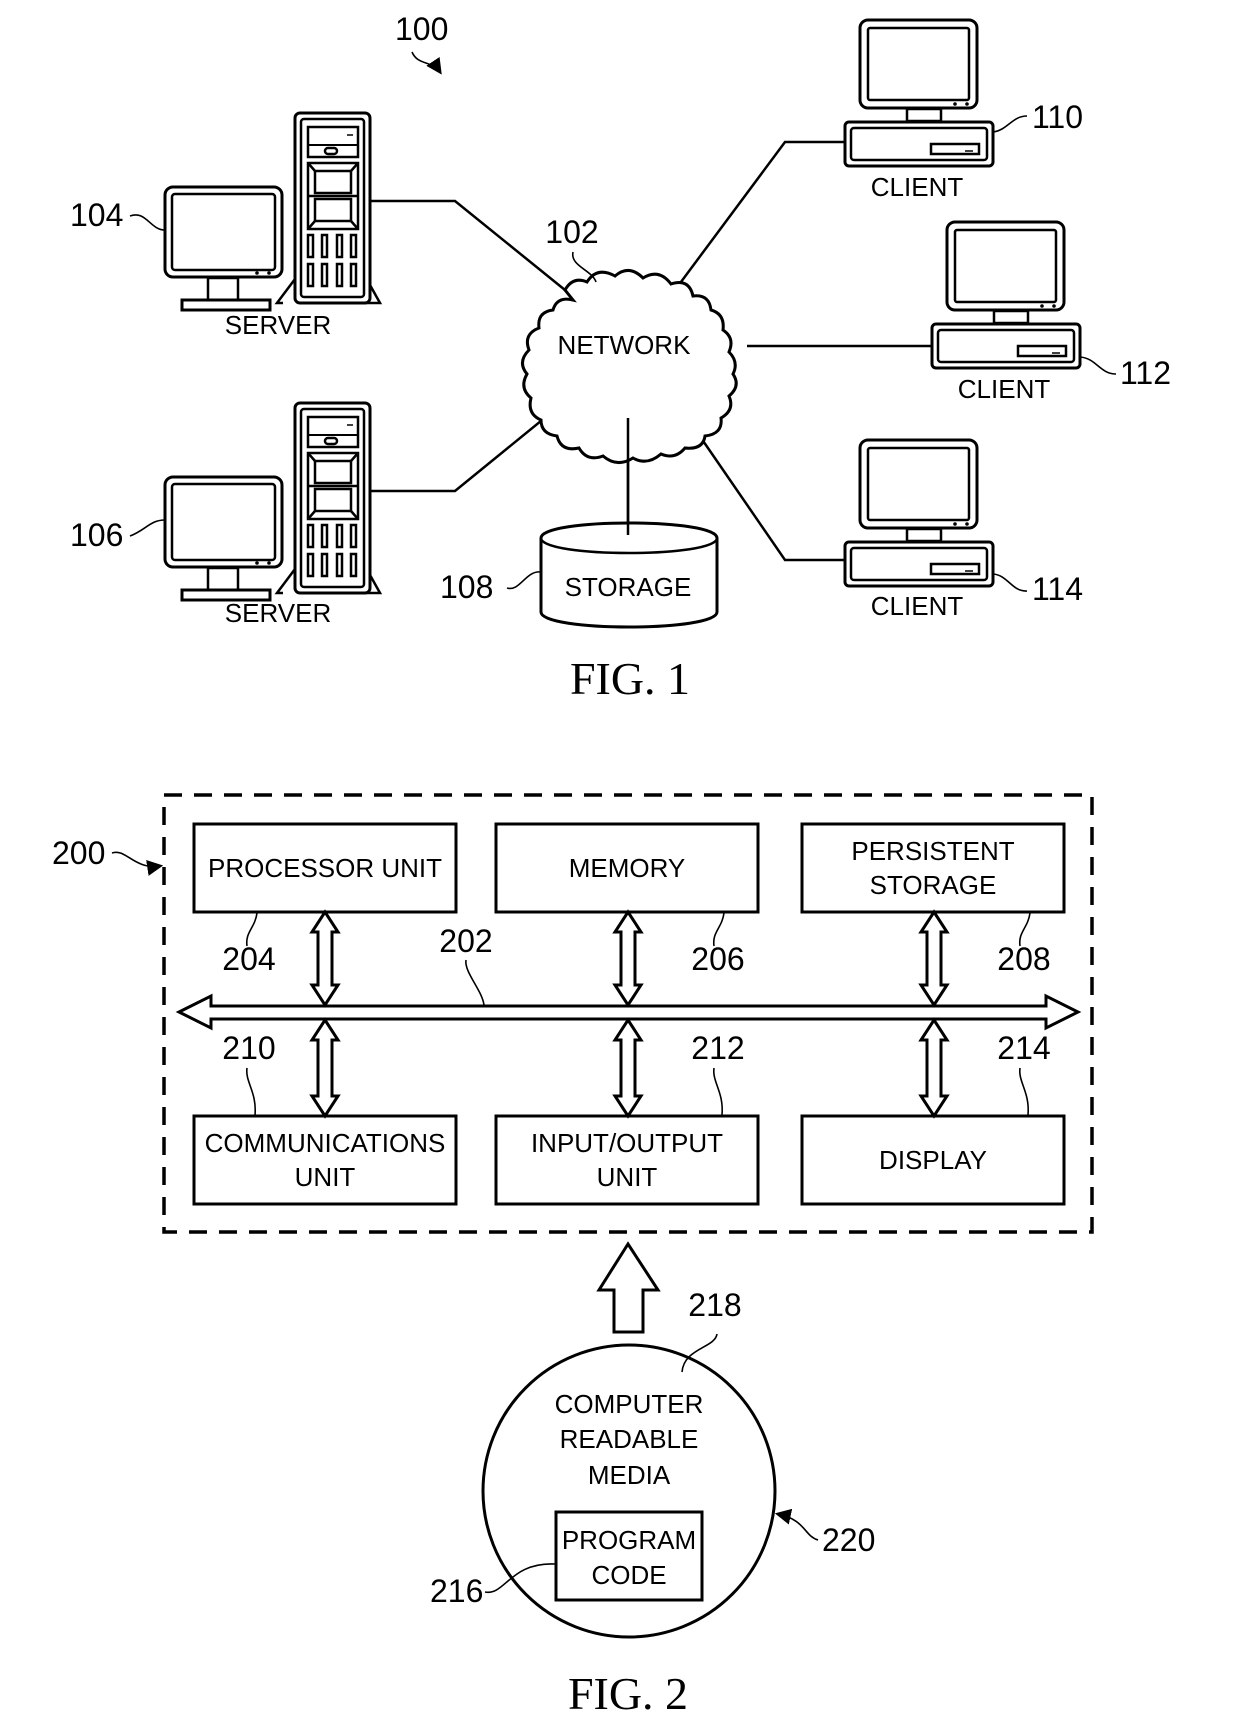 Image resolution: width=1240 pixels, height=1732 pixels. Describe the element at coordinates (96, 215) in the screenshot. I see `server-ref: 104` at that location.